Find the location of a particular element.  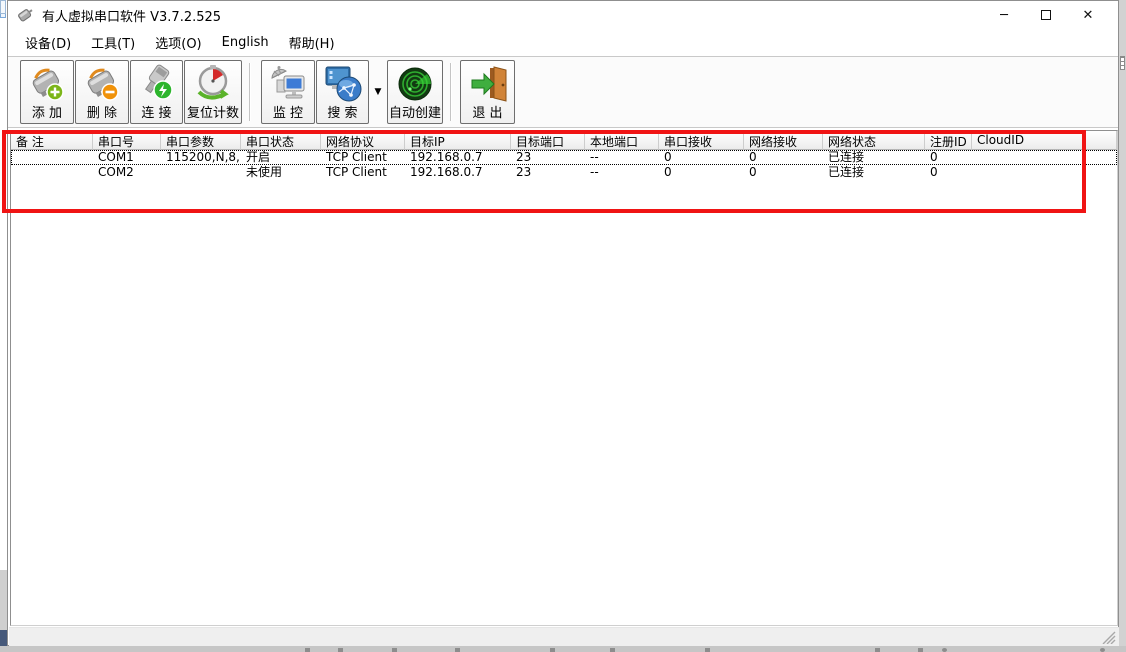

search-button: 搜 索 is located at coordinates (342, 92).